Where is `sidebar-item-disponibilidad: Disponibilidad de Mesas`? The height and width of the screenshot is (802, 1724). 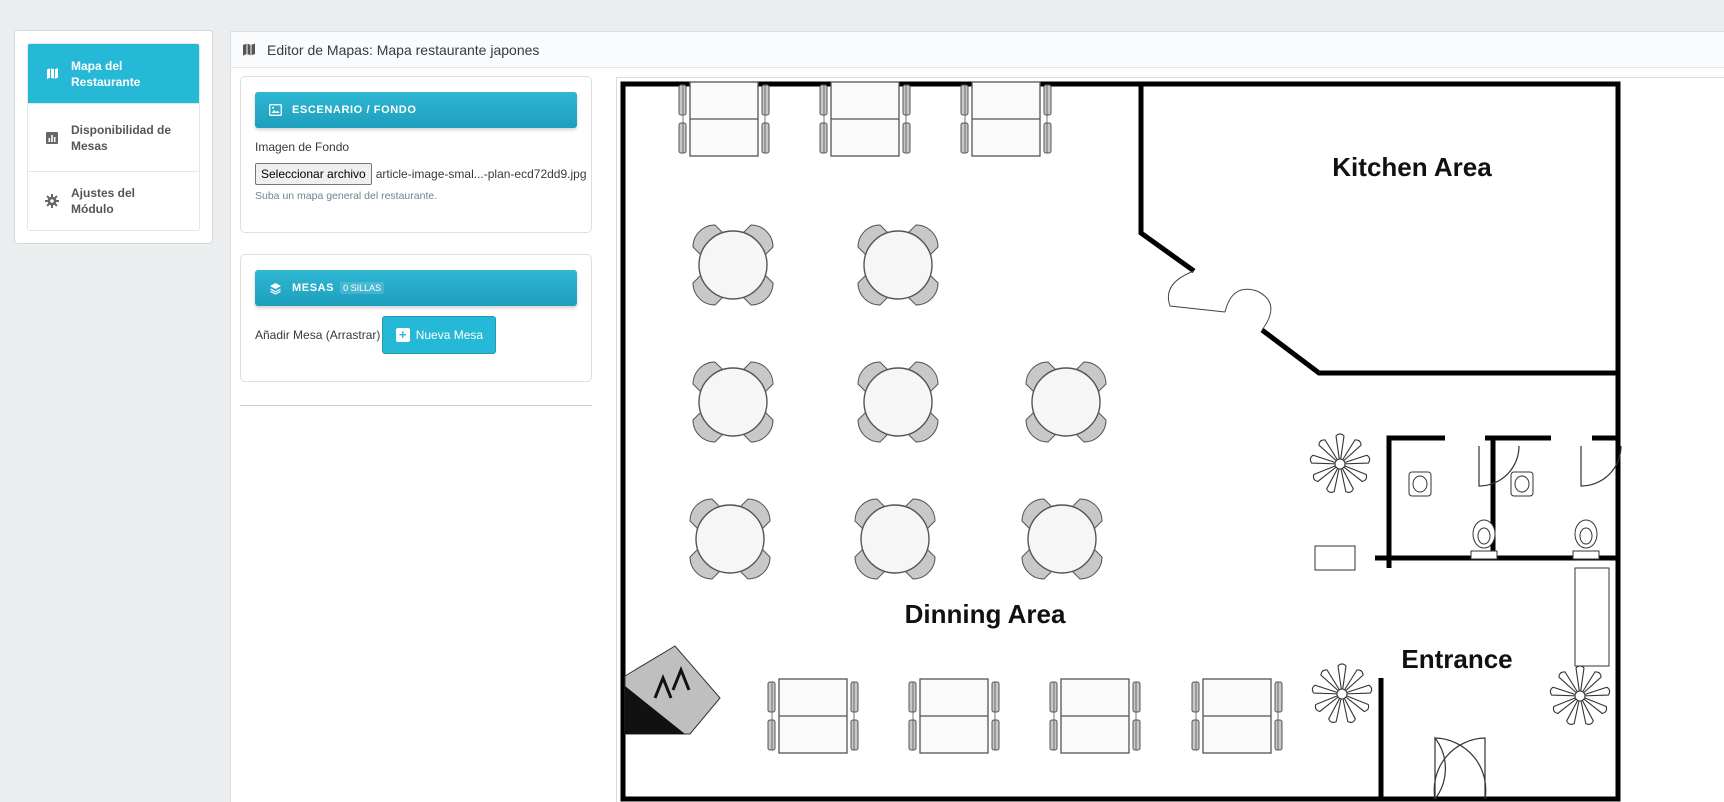
sidebar-item-disponibilidad: Disponibilidad de Mesas is located at coordinates (113, 137).